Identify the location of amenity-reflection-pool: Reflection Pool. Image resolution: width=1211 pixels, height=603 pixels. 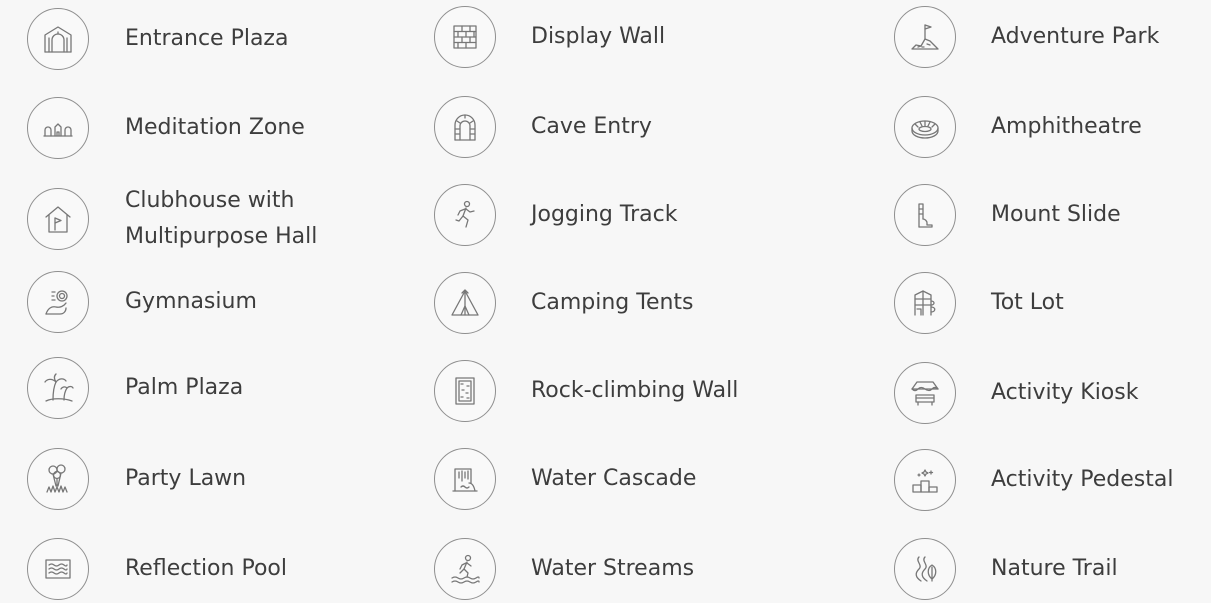
(157, 569).